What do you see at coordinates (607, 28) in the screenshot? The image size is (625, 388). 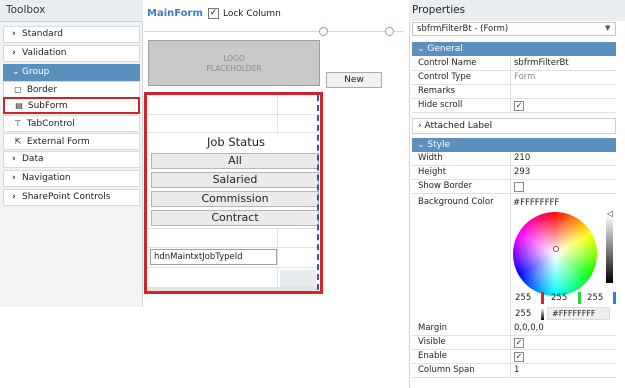 I see `dropdown-arrow-icon: ▼` at bounding box center [607, 28].